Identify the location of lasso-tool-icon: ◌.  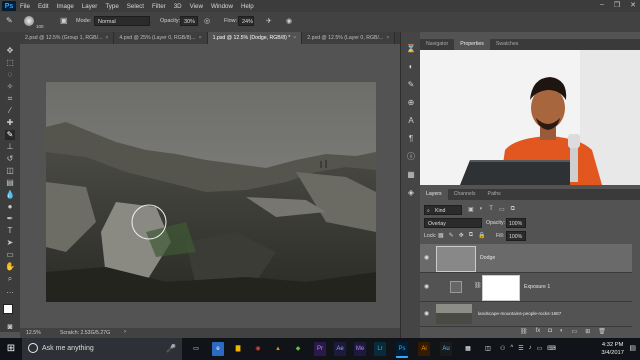
(10, 75).